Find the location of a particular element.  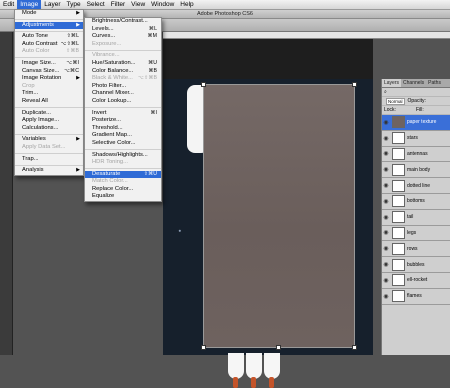

menu-item-crop: Crop is located at coordinates (49, 87).